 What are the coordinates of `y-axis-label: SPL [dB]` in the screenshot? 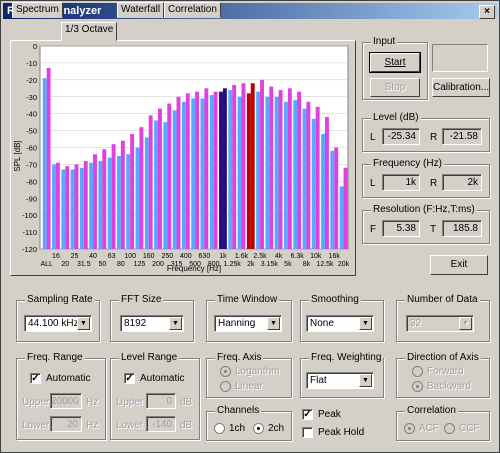 It's located at (17, 155).